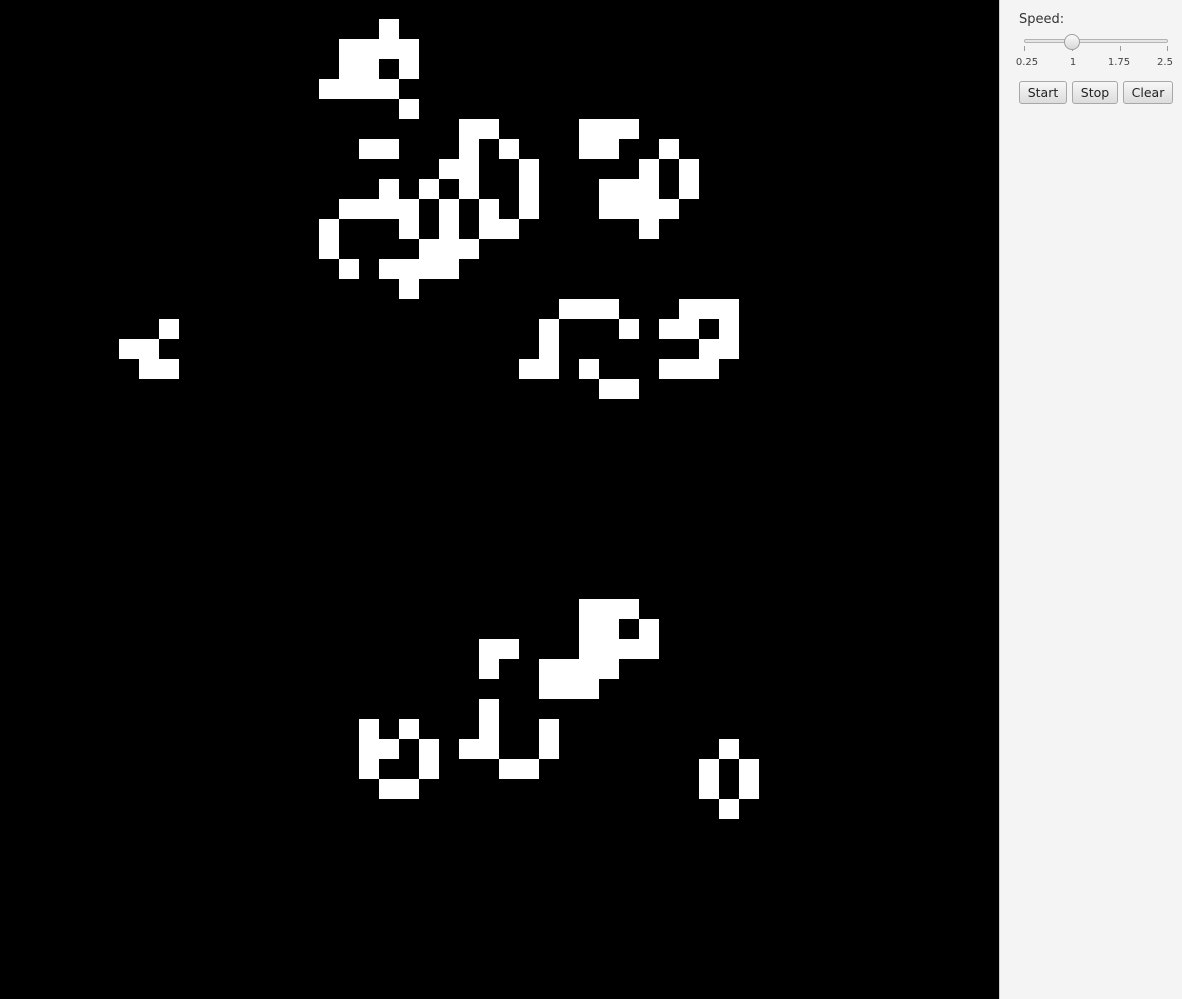 Image resolution: width=1182 pixels, height=999 pixels. I want to click on stop-button: Stop, so click(1095, 92).